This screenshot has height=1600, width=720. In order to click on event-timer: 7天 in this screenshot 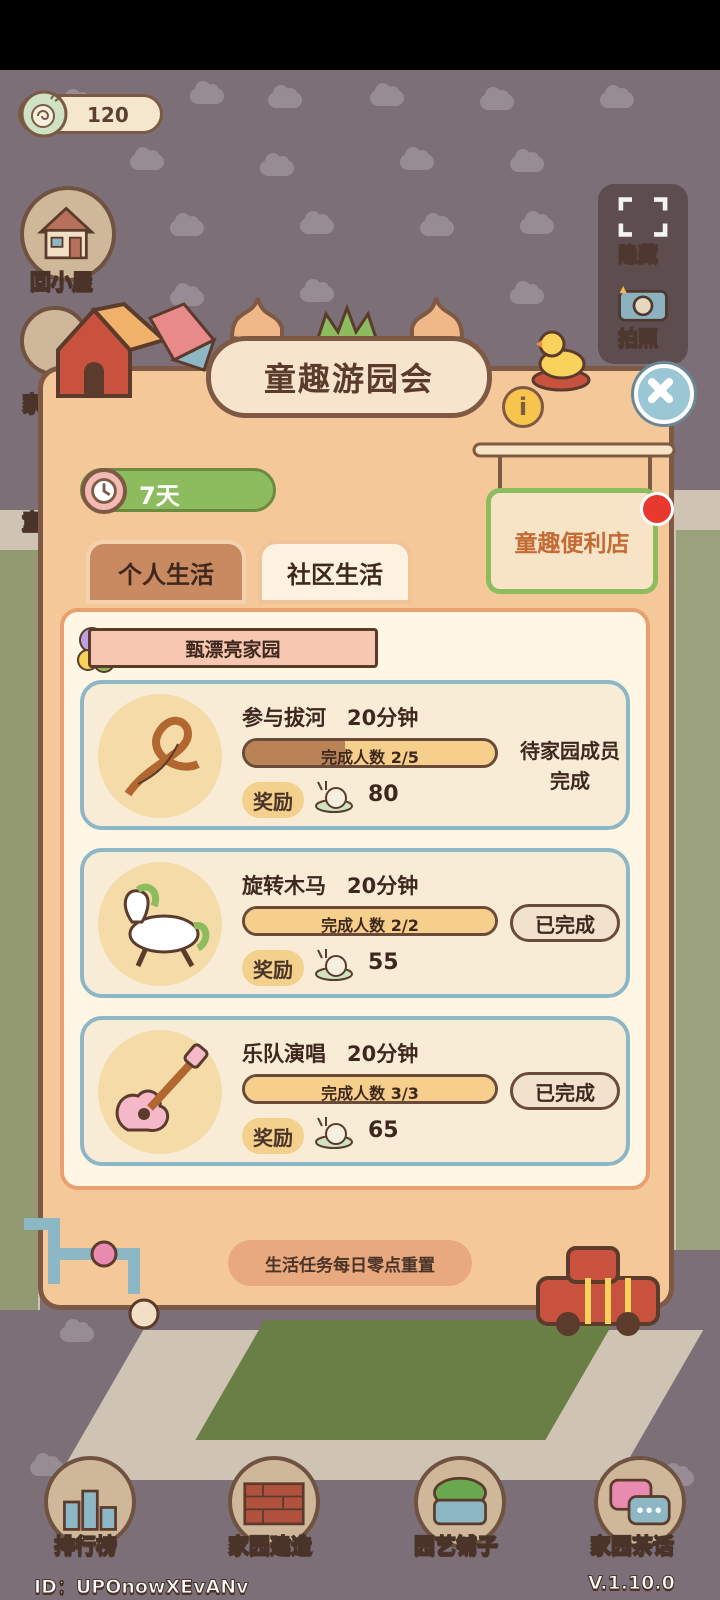, I will do `click(178, 491)`.